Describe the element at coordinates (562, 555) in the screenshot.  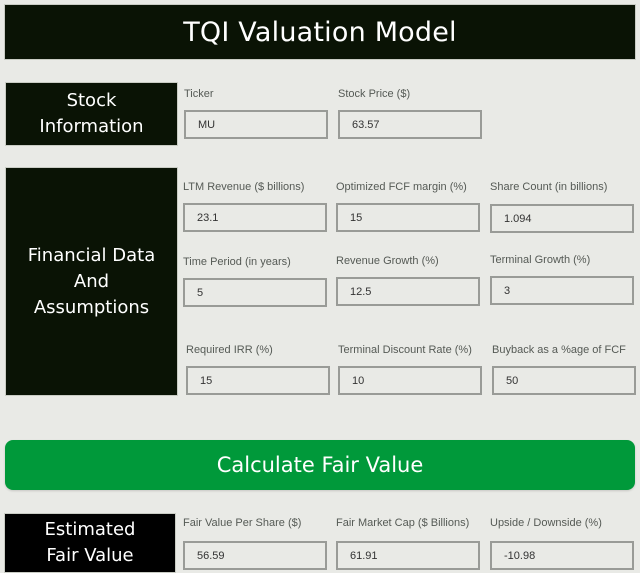
I see `upside-downside-output` at that location.